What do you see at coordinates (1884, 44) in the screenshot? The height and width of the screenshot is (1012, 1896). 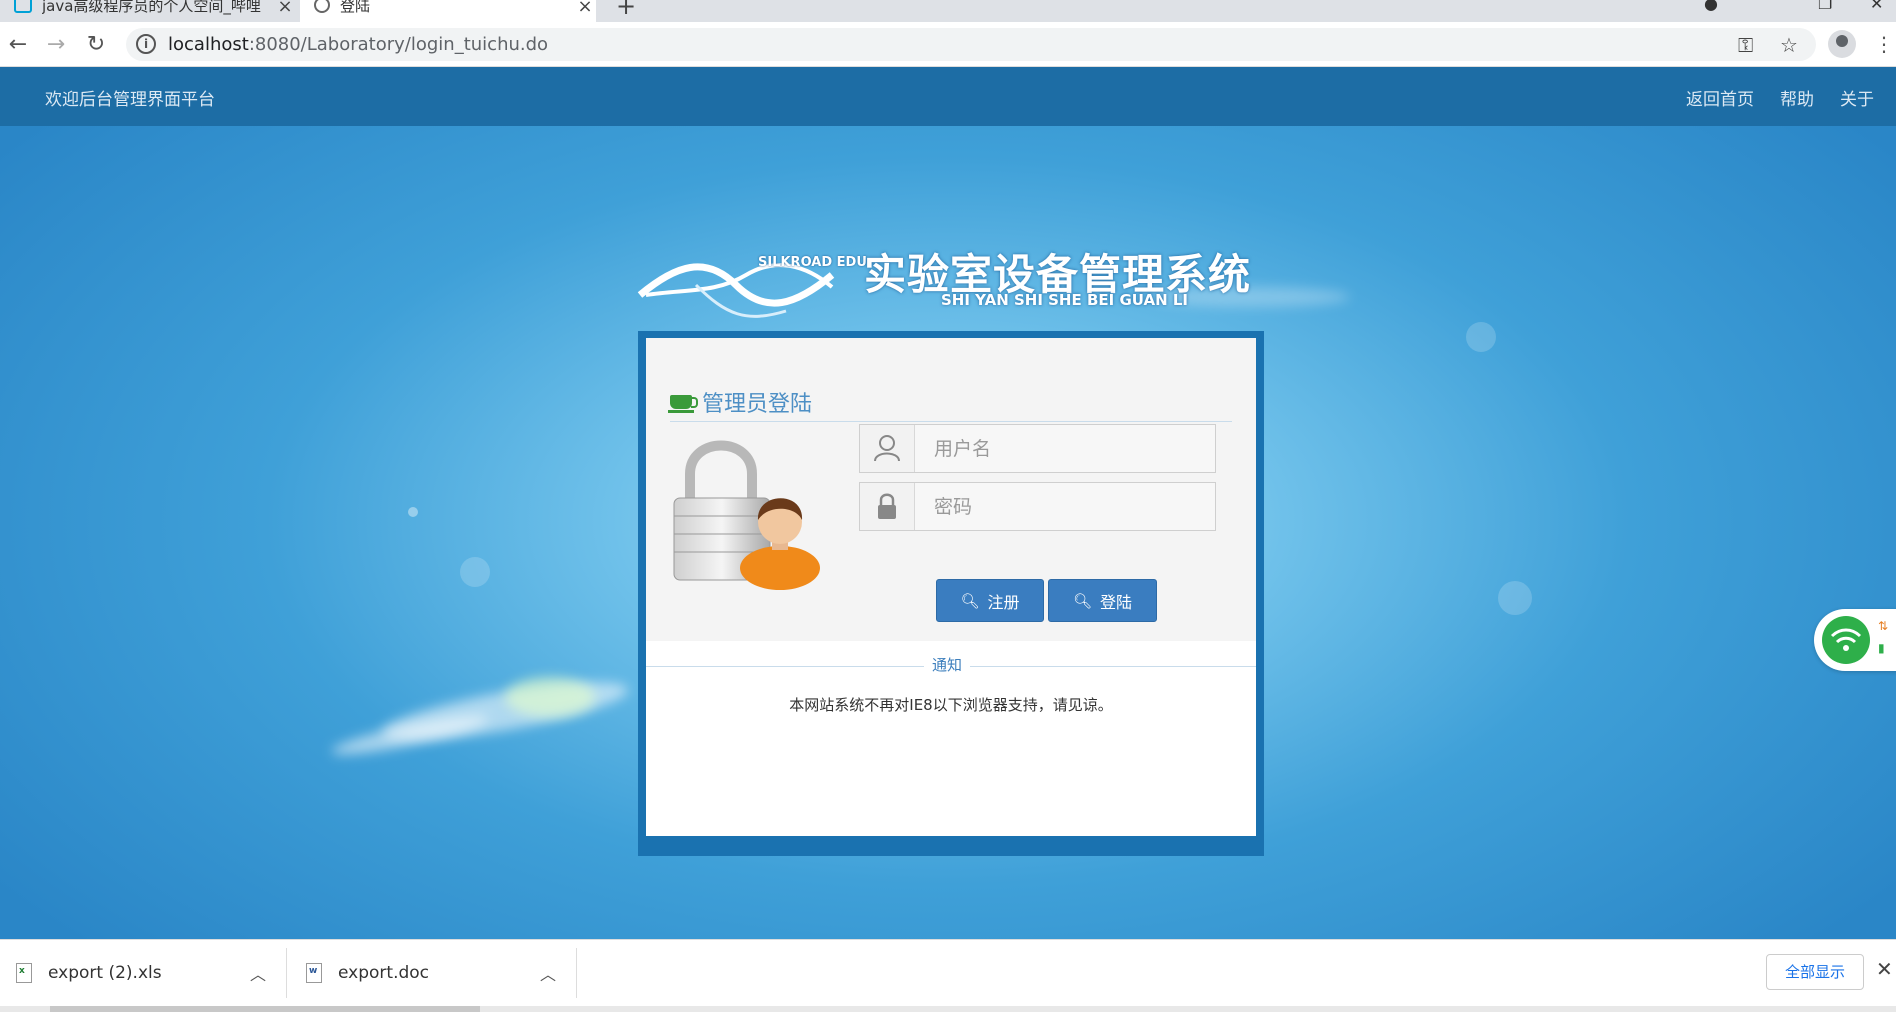 I see `menu-kebab-icon: ⋮` at bounding box center [1884, 44].